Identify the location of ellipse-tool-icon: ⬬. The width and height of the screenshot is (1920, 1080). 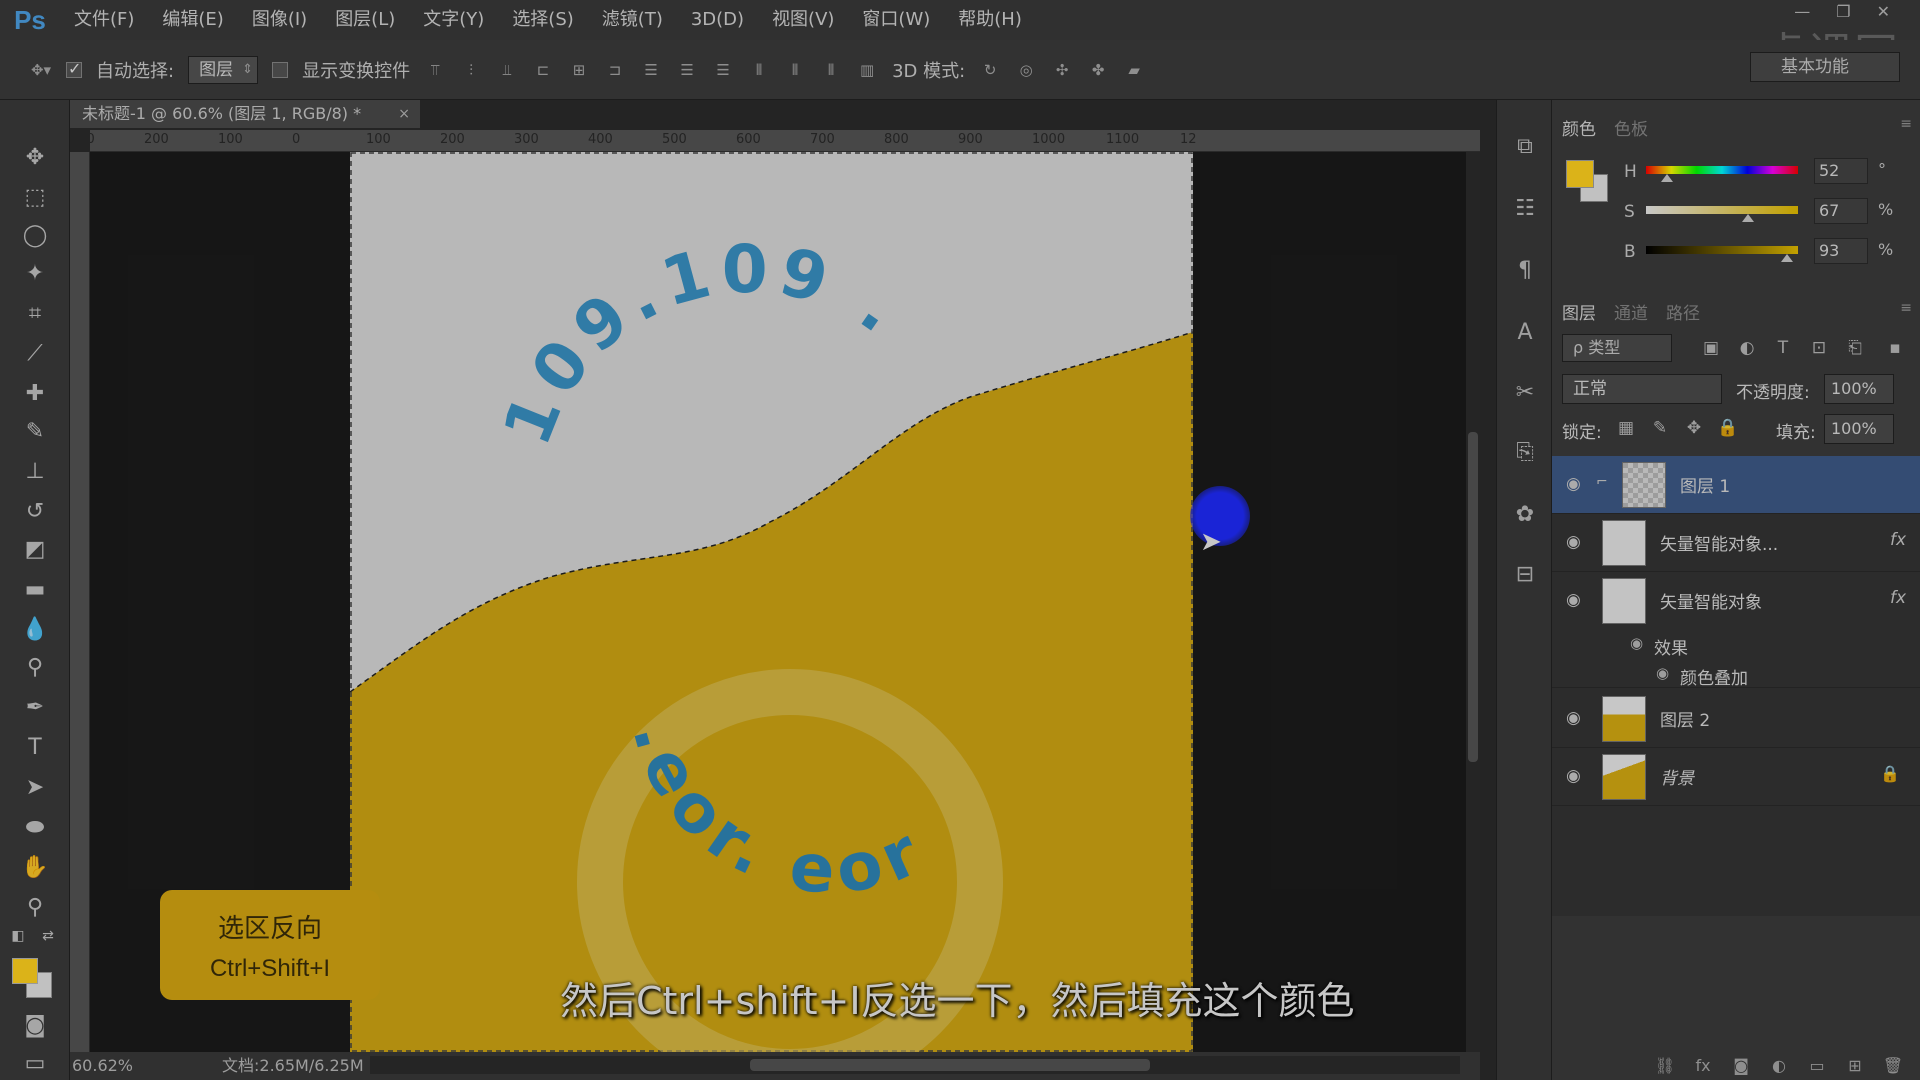
(35, 827).